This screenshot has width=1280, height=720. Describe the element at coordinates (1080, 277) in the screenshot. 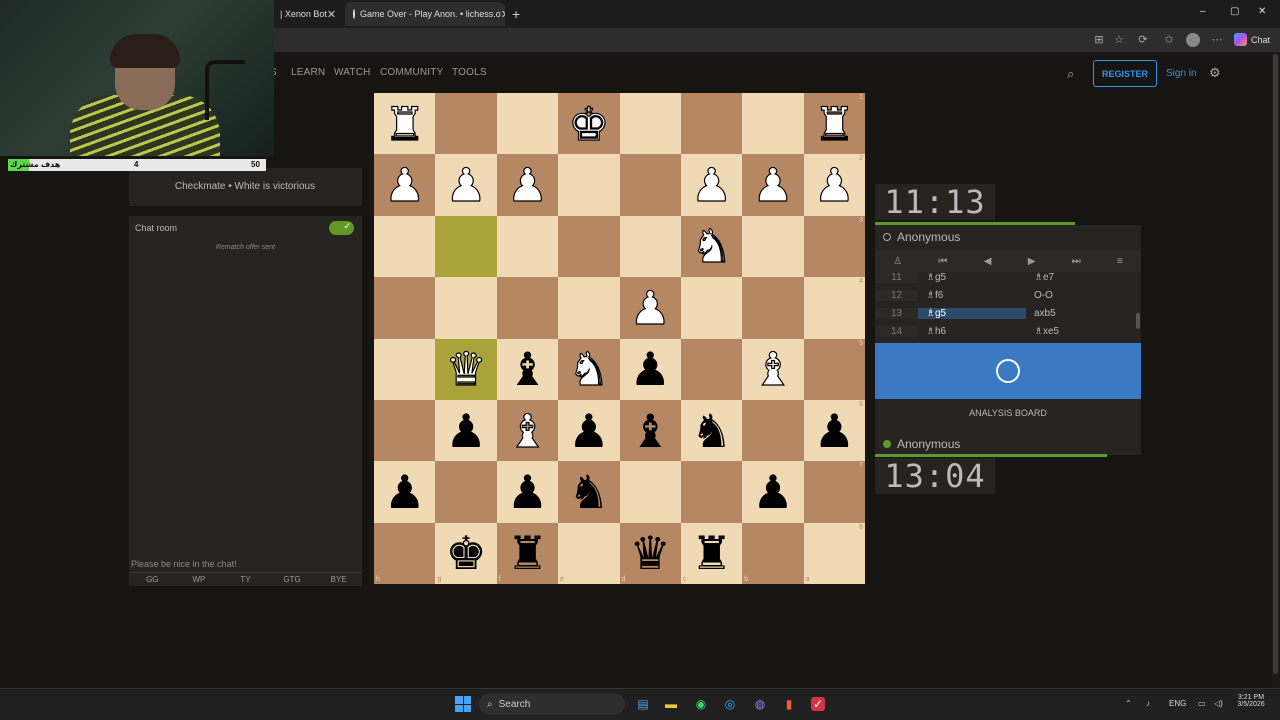

I see `black-move: ♗e7` at that location.